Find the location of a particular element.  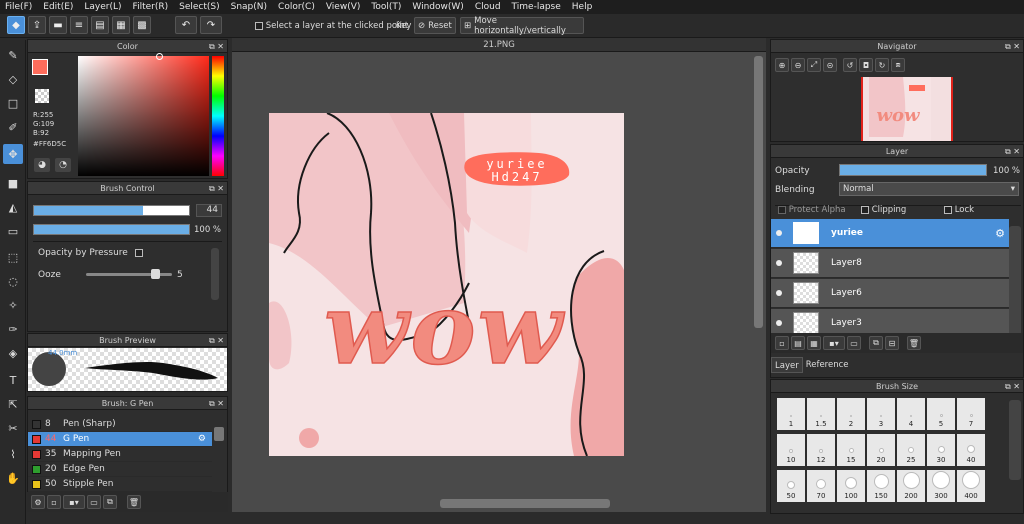

brush-size-preset: 100 is located at coordinates (851, 486).